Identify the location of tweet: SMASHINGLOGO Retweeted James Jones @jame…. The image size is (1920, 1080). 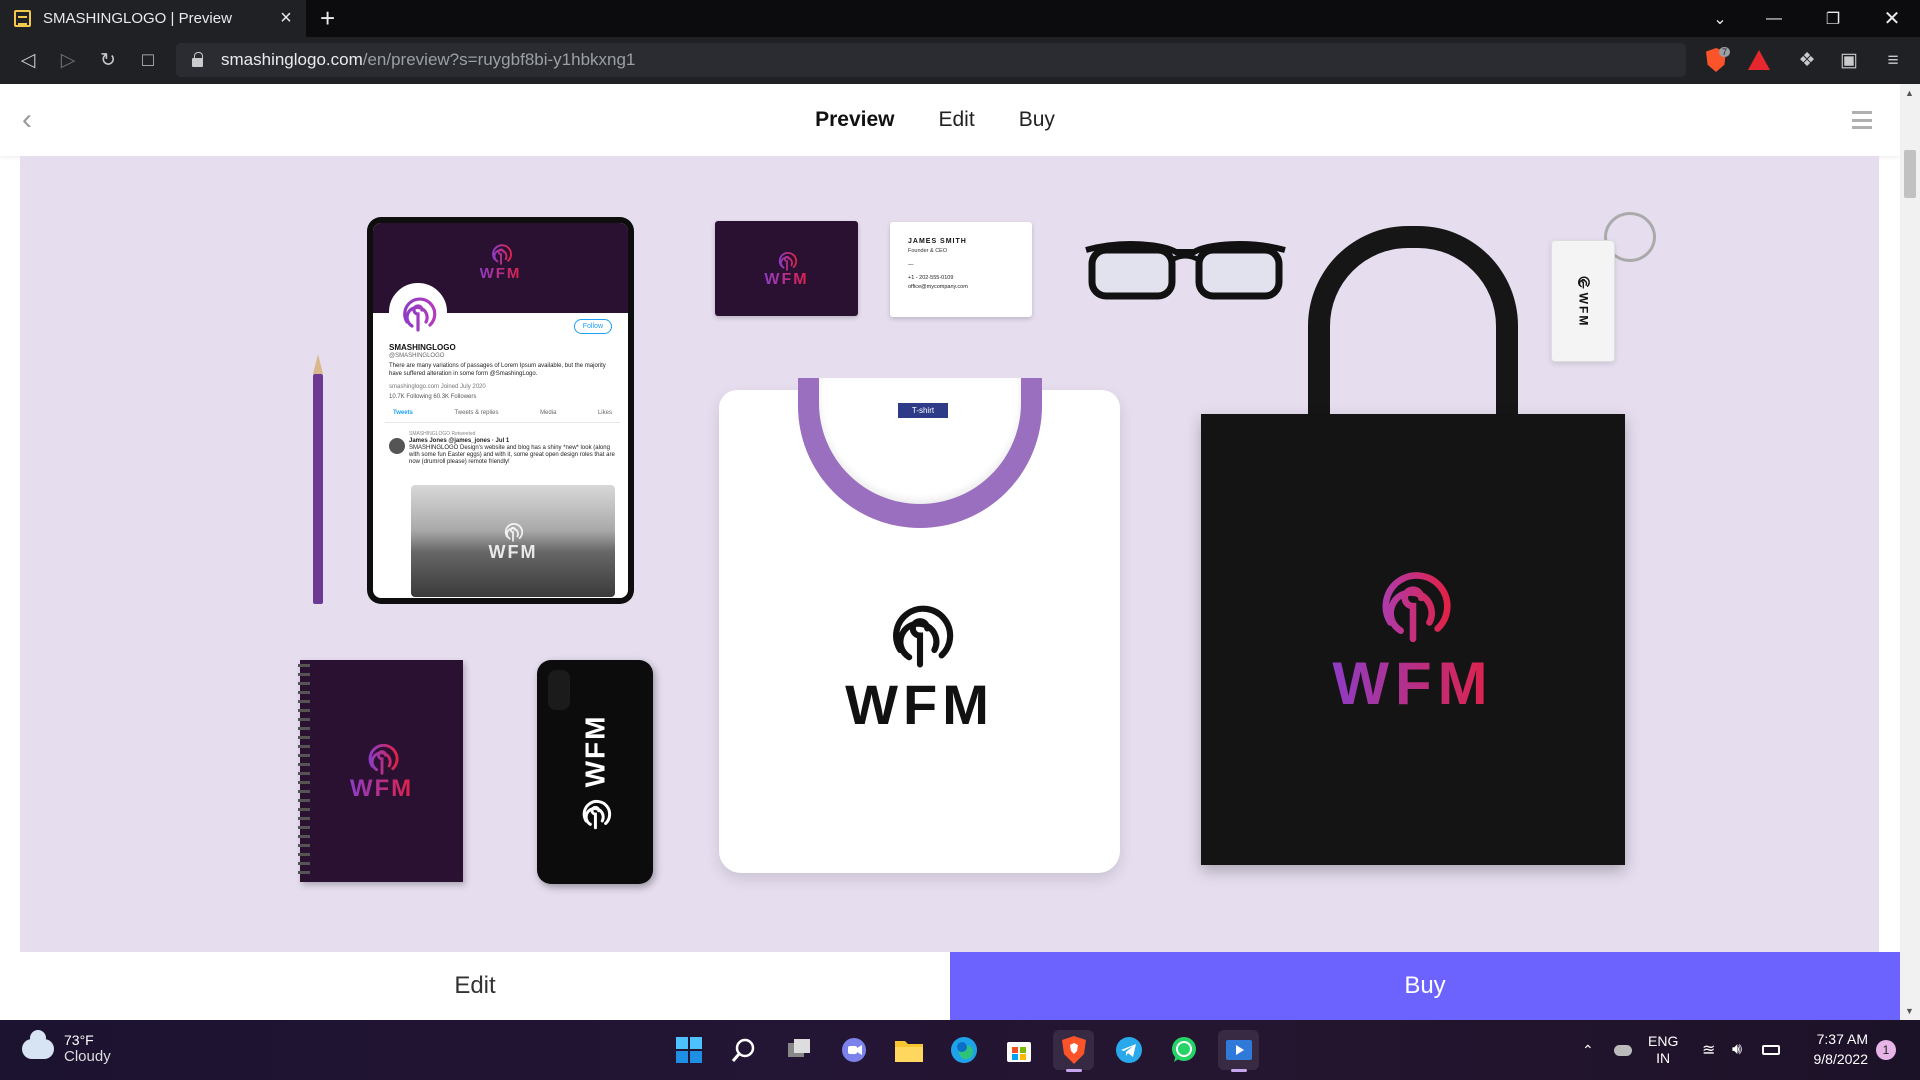
(503, 448).